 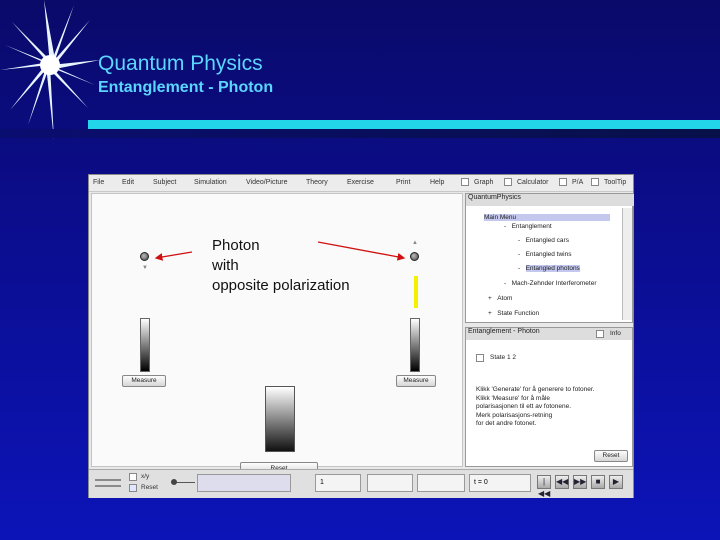 I want to click on play-button: ▶, so click(x=616, y=482).